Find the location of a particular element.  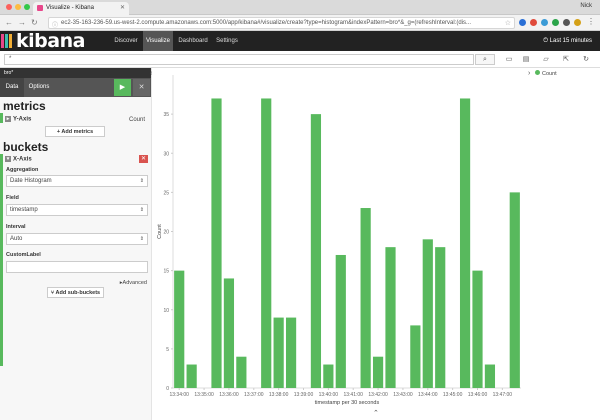

apply-button: ▶ is located at coordinates (122, 87).